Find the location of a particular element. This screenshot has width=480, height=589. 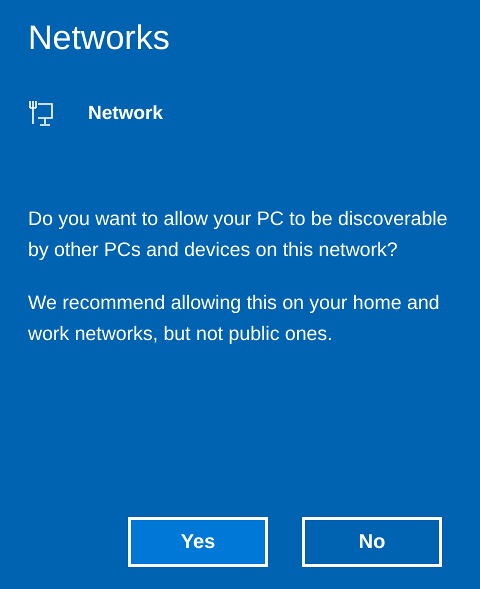

message-text: We recommend allowing this on your home and work networks, but not public ones. is located at coordinates (234, 319).